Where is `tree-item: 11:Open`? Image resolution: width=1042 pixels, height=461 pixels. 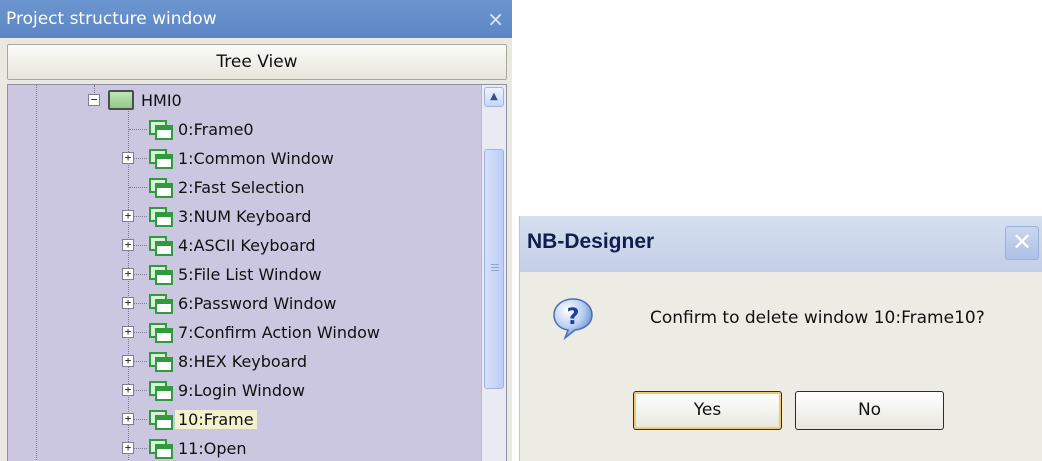 tree-item: 11:Open is located at coordinates (197, 447).